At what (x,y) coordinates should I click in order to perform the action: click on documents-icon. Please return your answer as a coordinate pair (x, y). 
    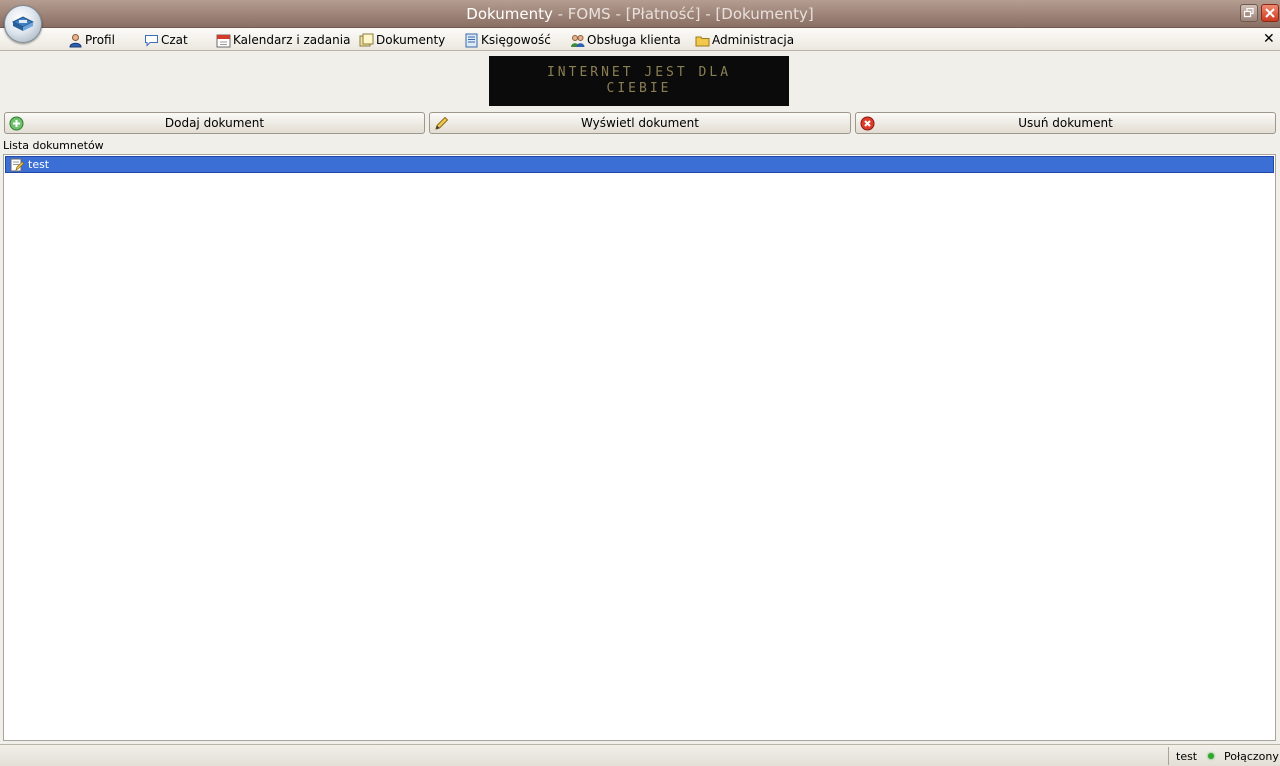
    Looking at the image, I should click on (366, 40).